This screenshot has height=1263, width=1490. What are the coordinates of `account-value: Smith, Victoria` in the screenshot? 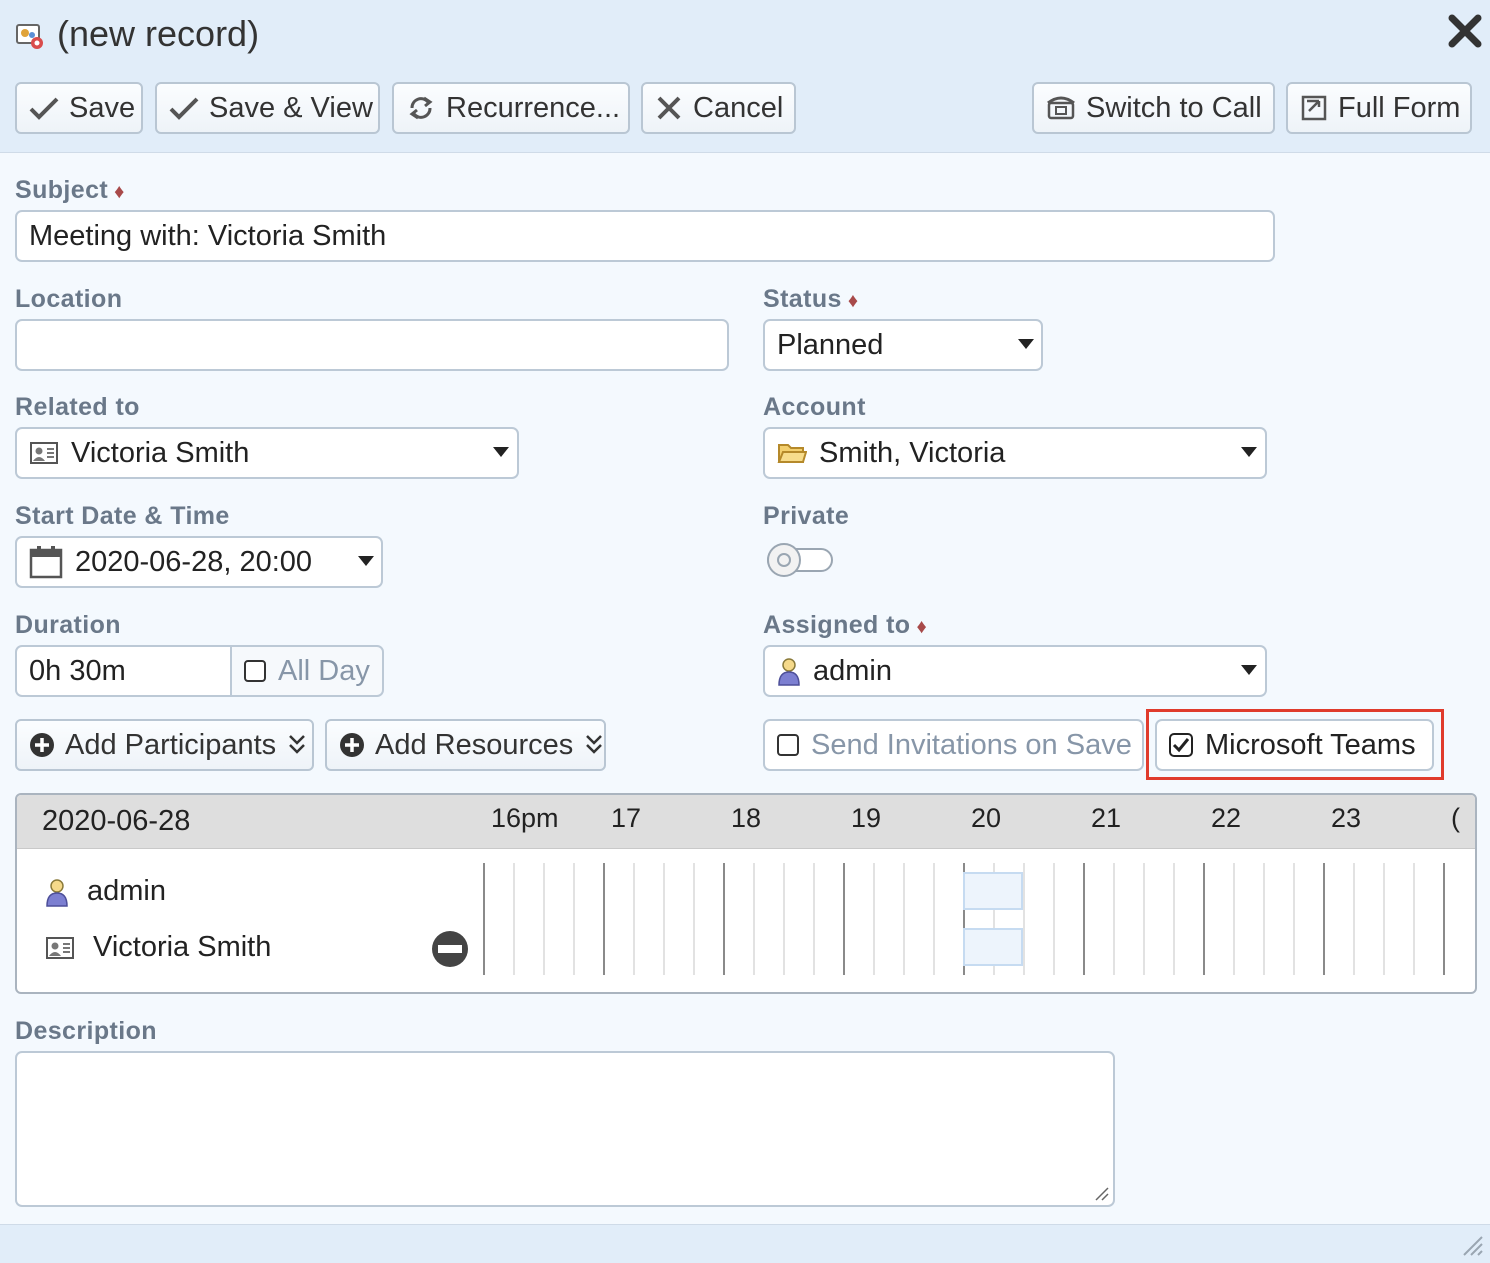 It's located at (912, 452).